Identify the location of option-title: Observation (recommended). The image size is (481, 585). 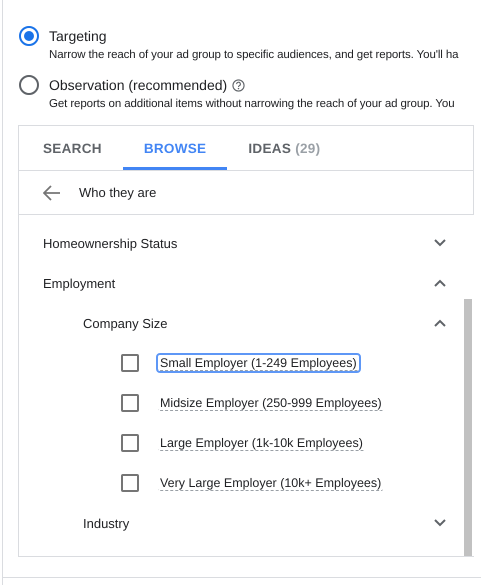
(138, 85).